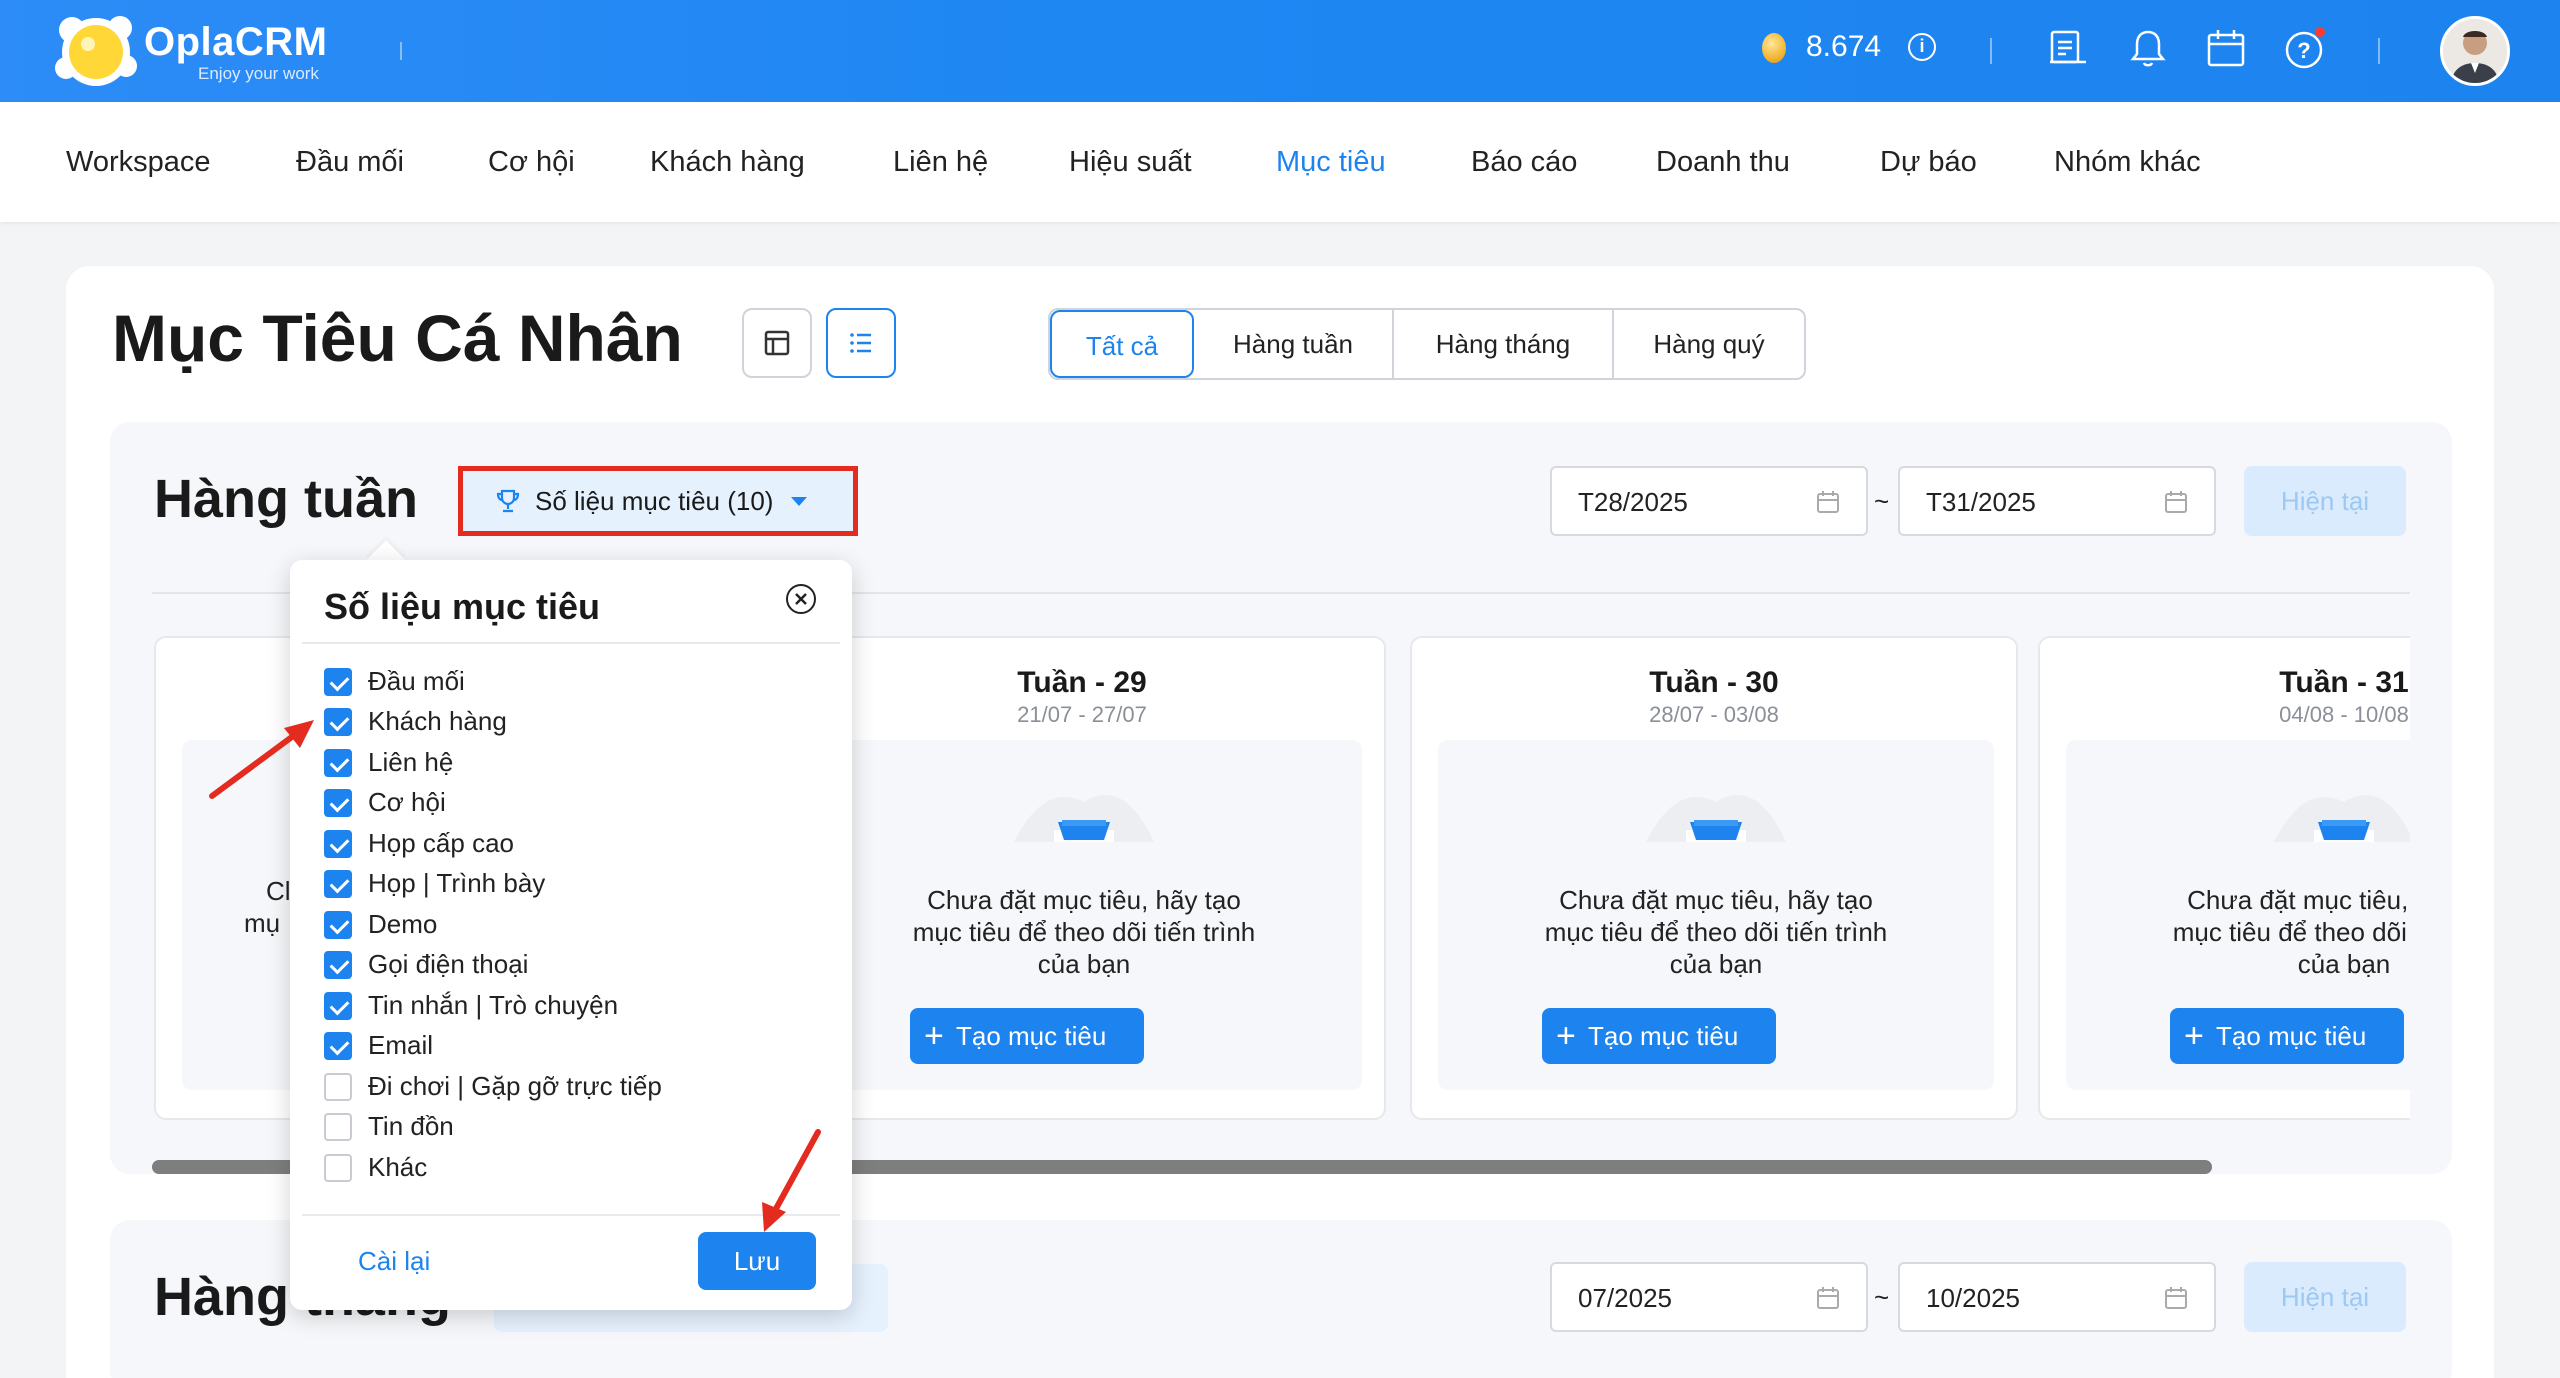  What do you see at coordinates (493, 1086) in the screenshot?
I see `metric-option: Đi chơi | Gặp gỡ trực tiếp` at bounding box center [493, 1086].